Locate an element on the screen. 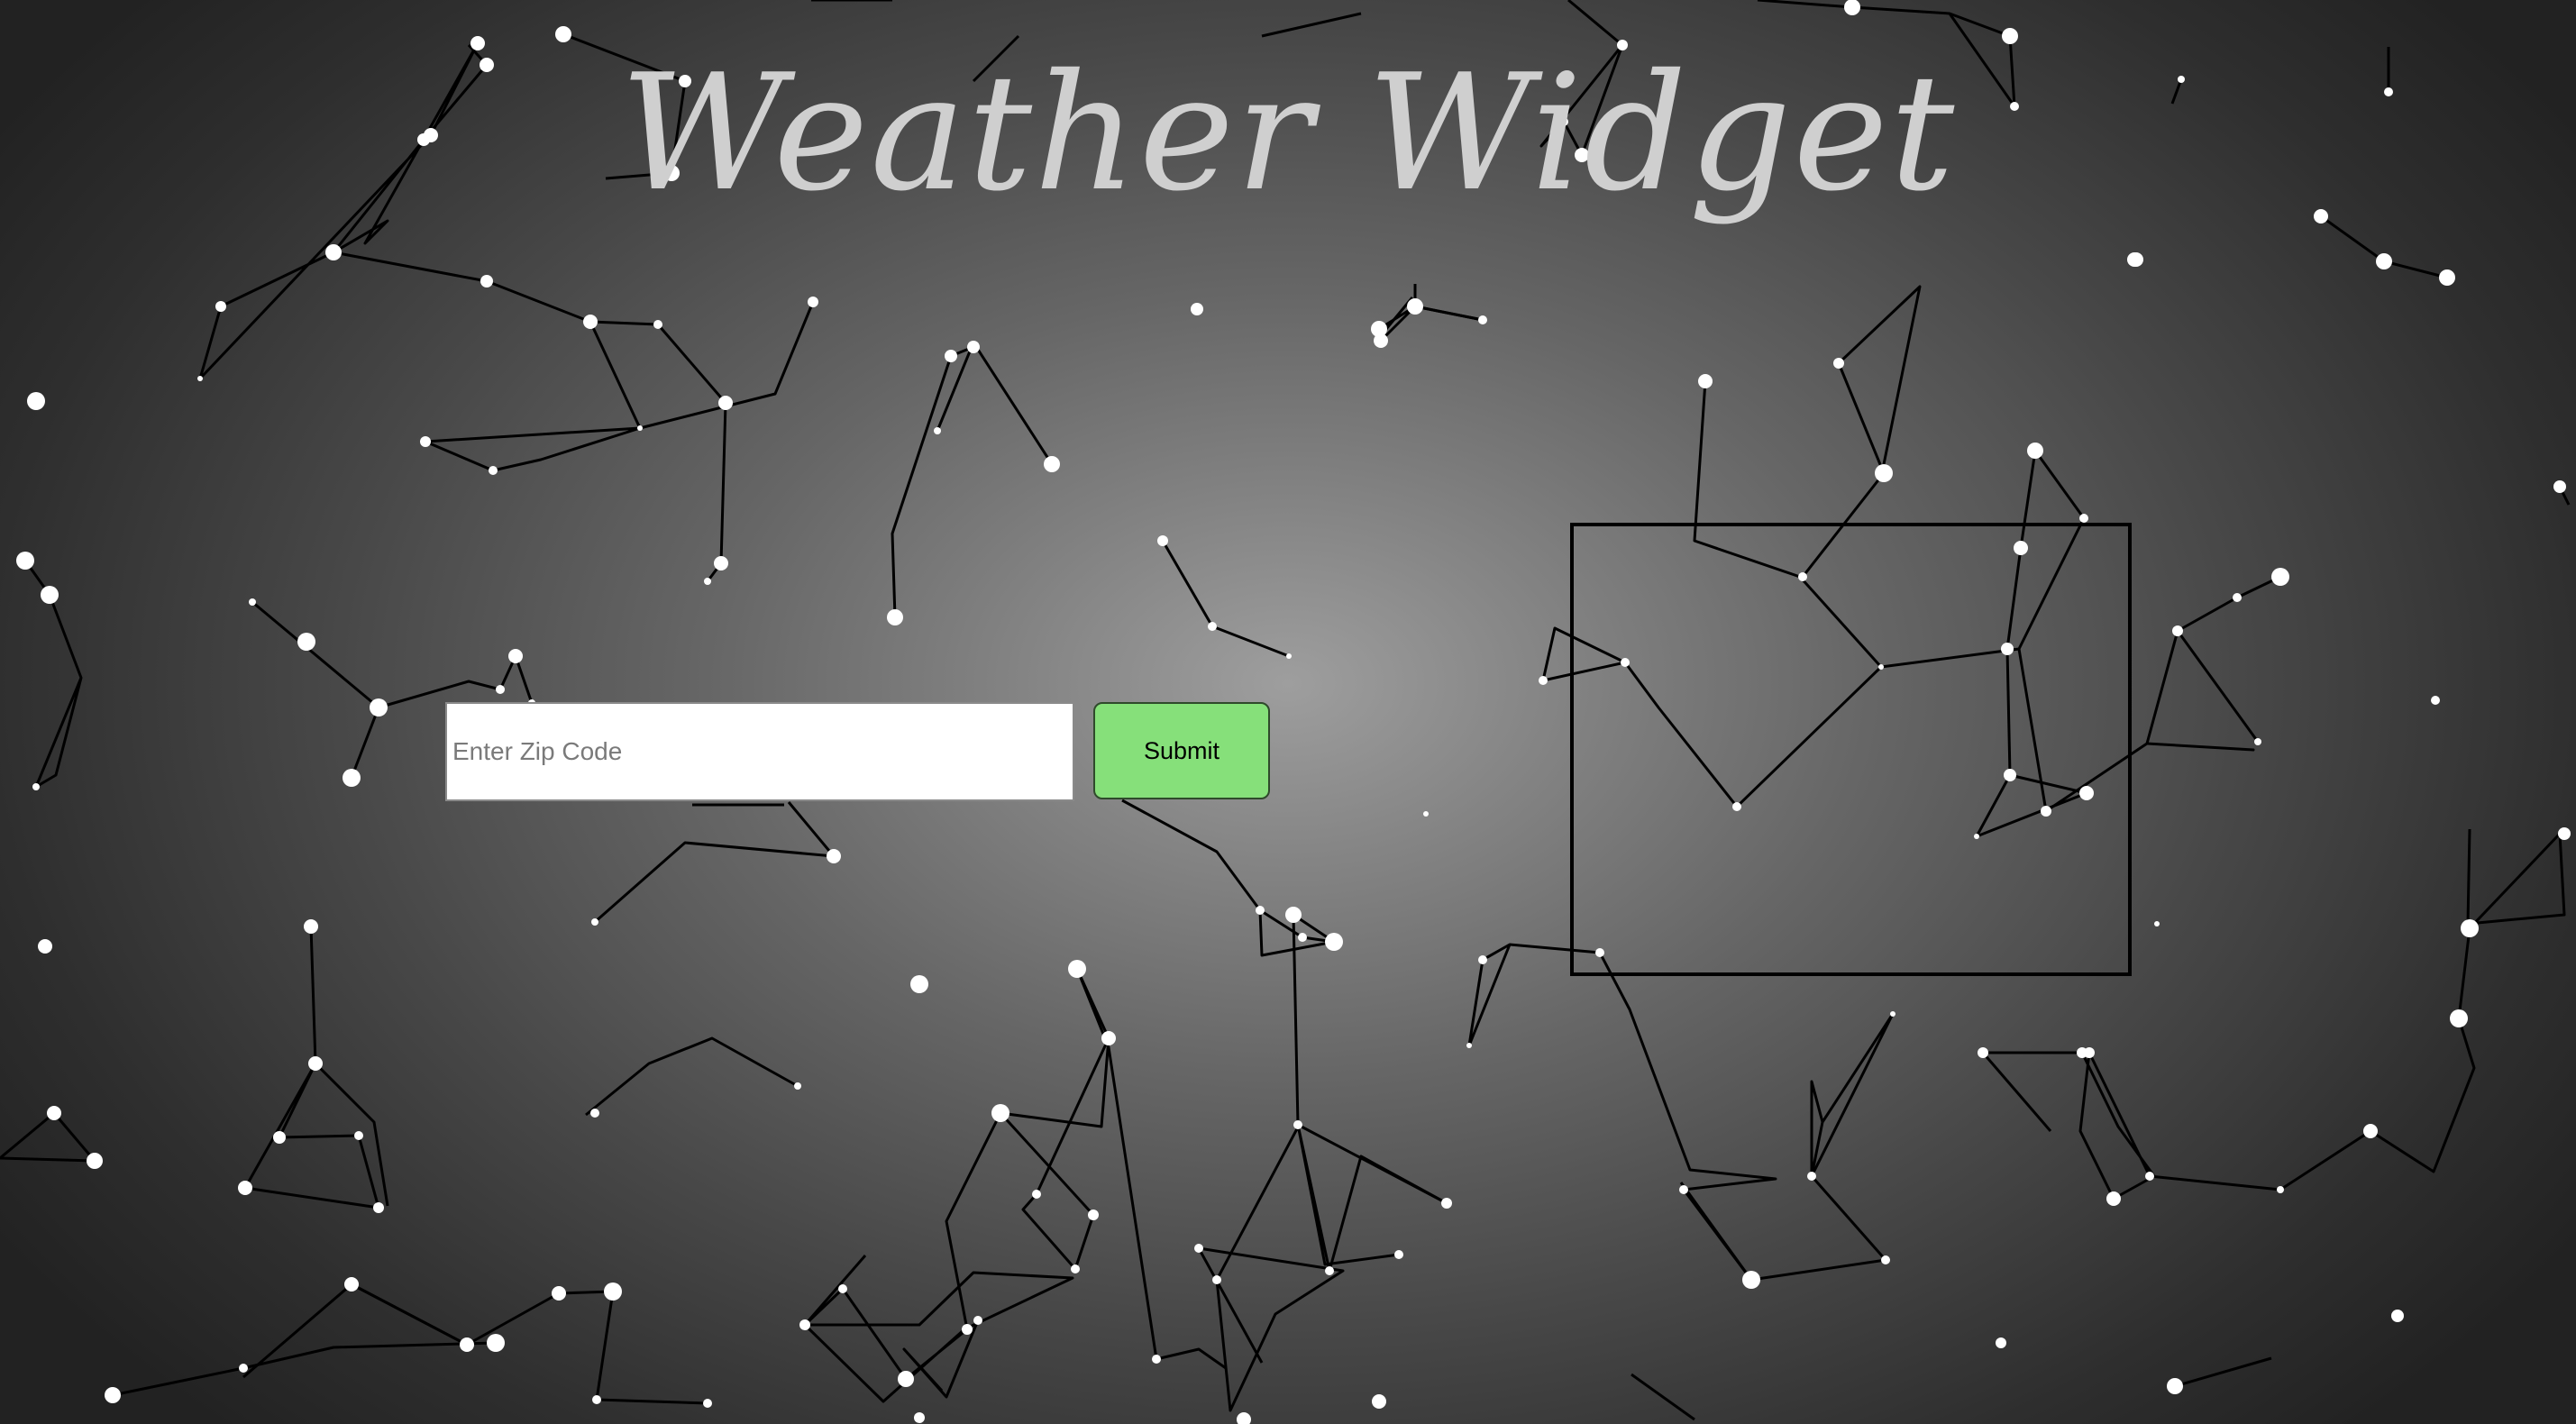 This screenshot has width=2576, height=1424. page-title: Weather Widget is located at coordinates (1288, 133).